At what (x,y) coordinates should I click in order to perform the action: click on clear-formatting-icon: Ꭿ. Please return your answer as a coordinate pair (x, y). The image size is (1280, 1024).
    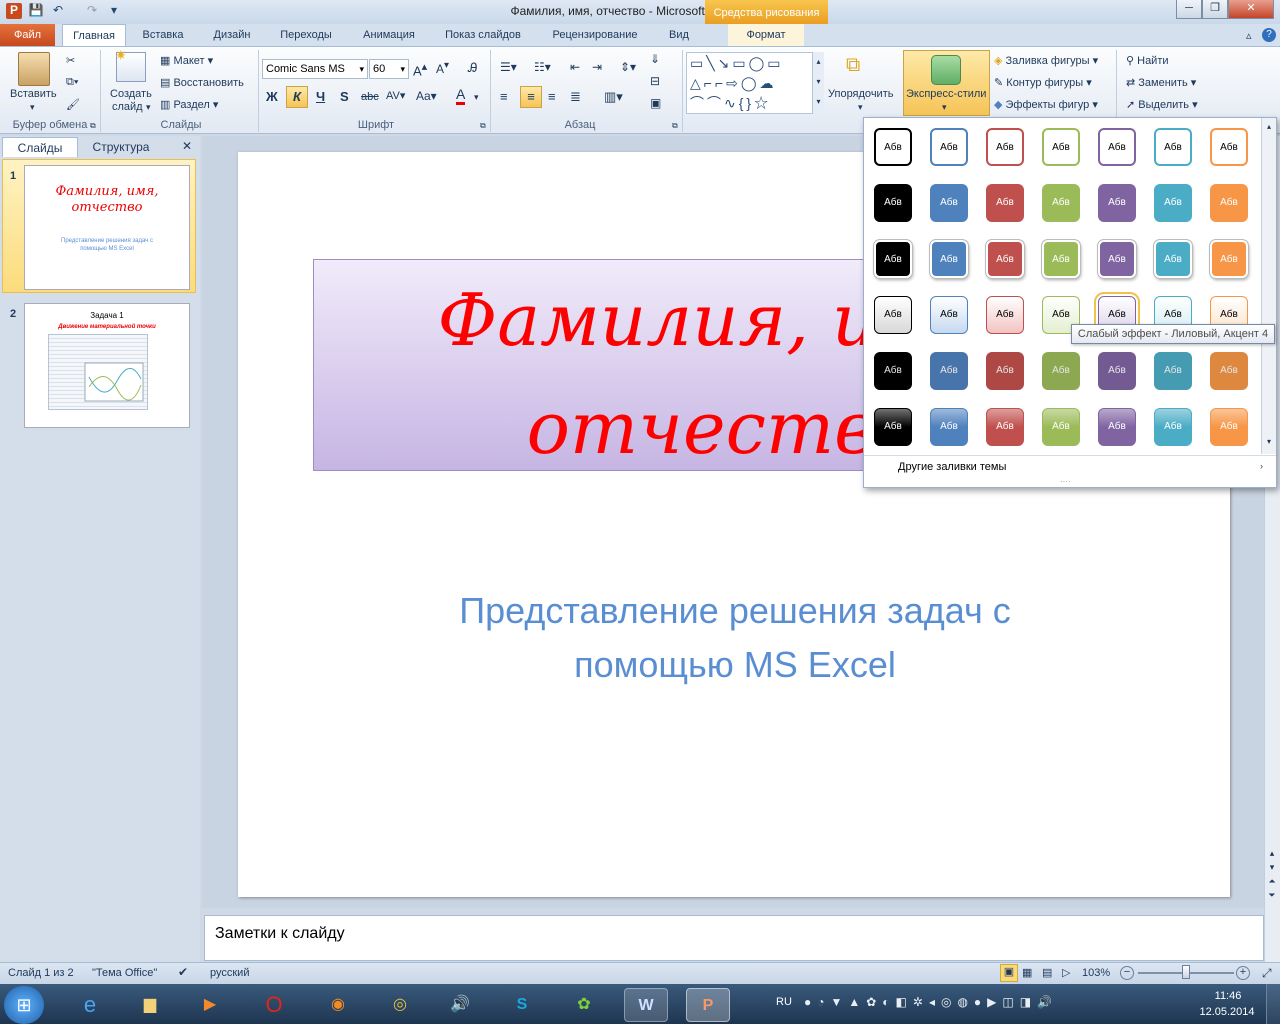
    Looking at the image, I should click on (472, 68).